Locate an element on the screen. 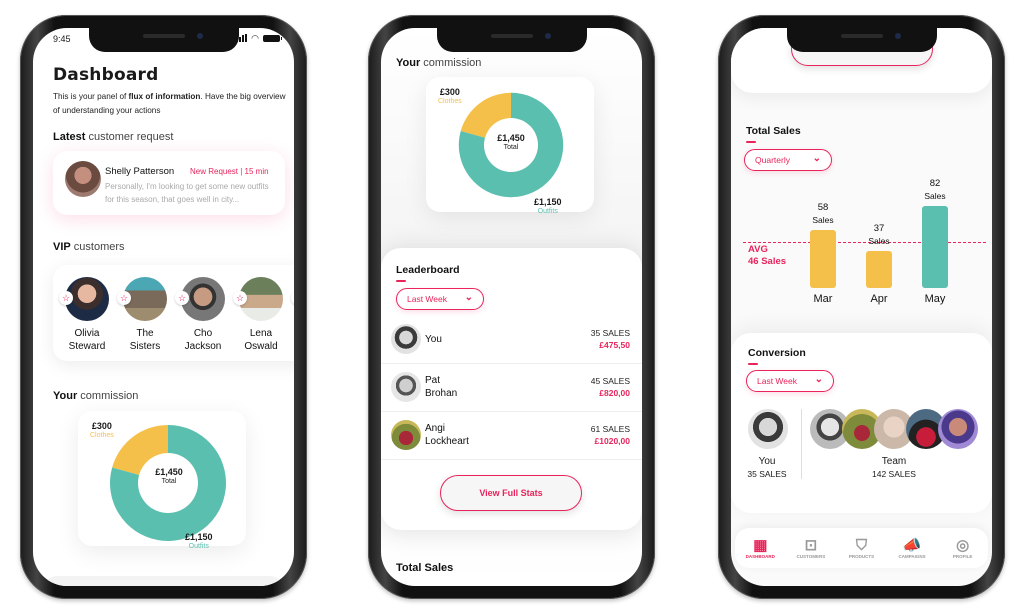 This screenshot has height=613, width=1024. vip-customer: ☆ Cho Jackson is located at coordinates (202, 315).